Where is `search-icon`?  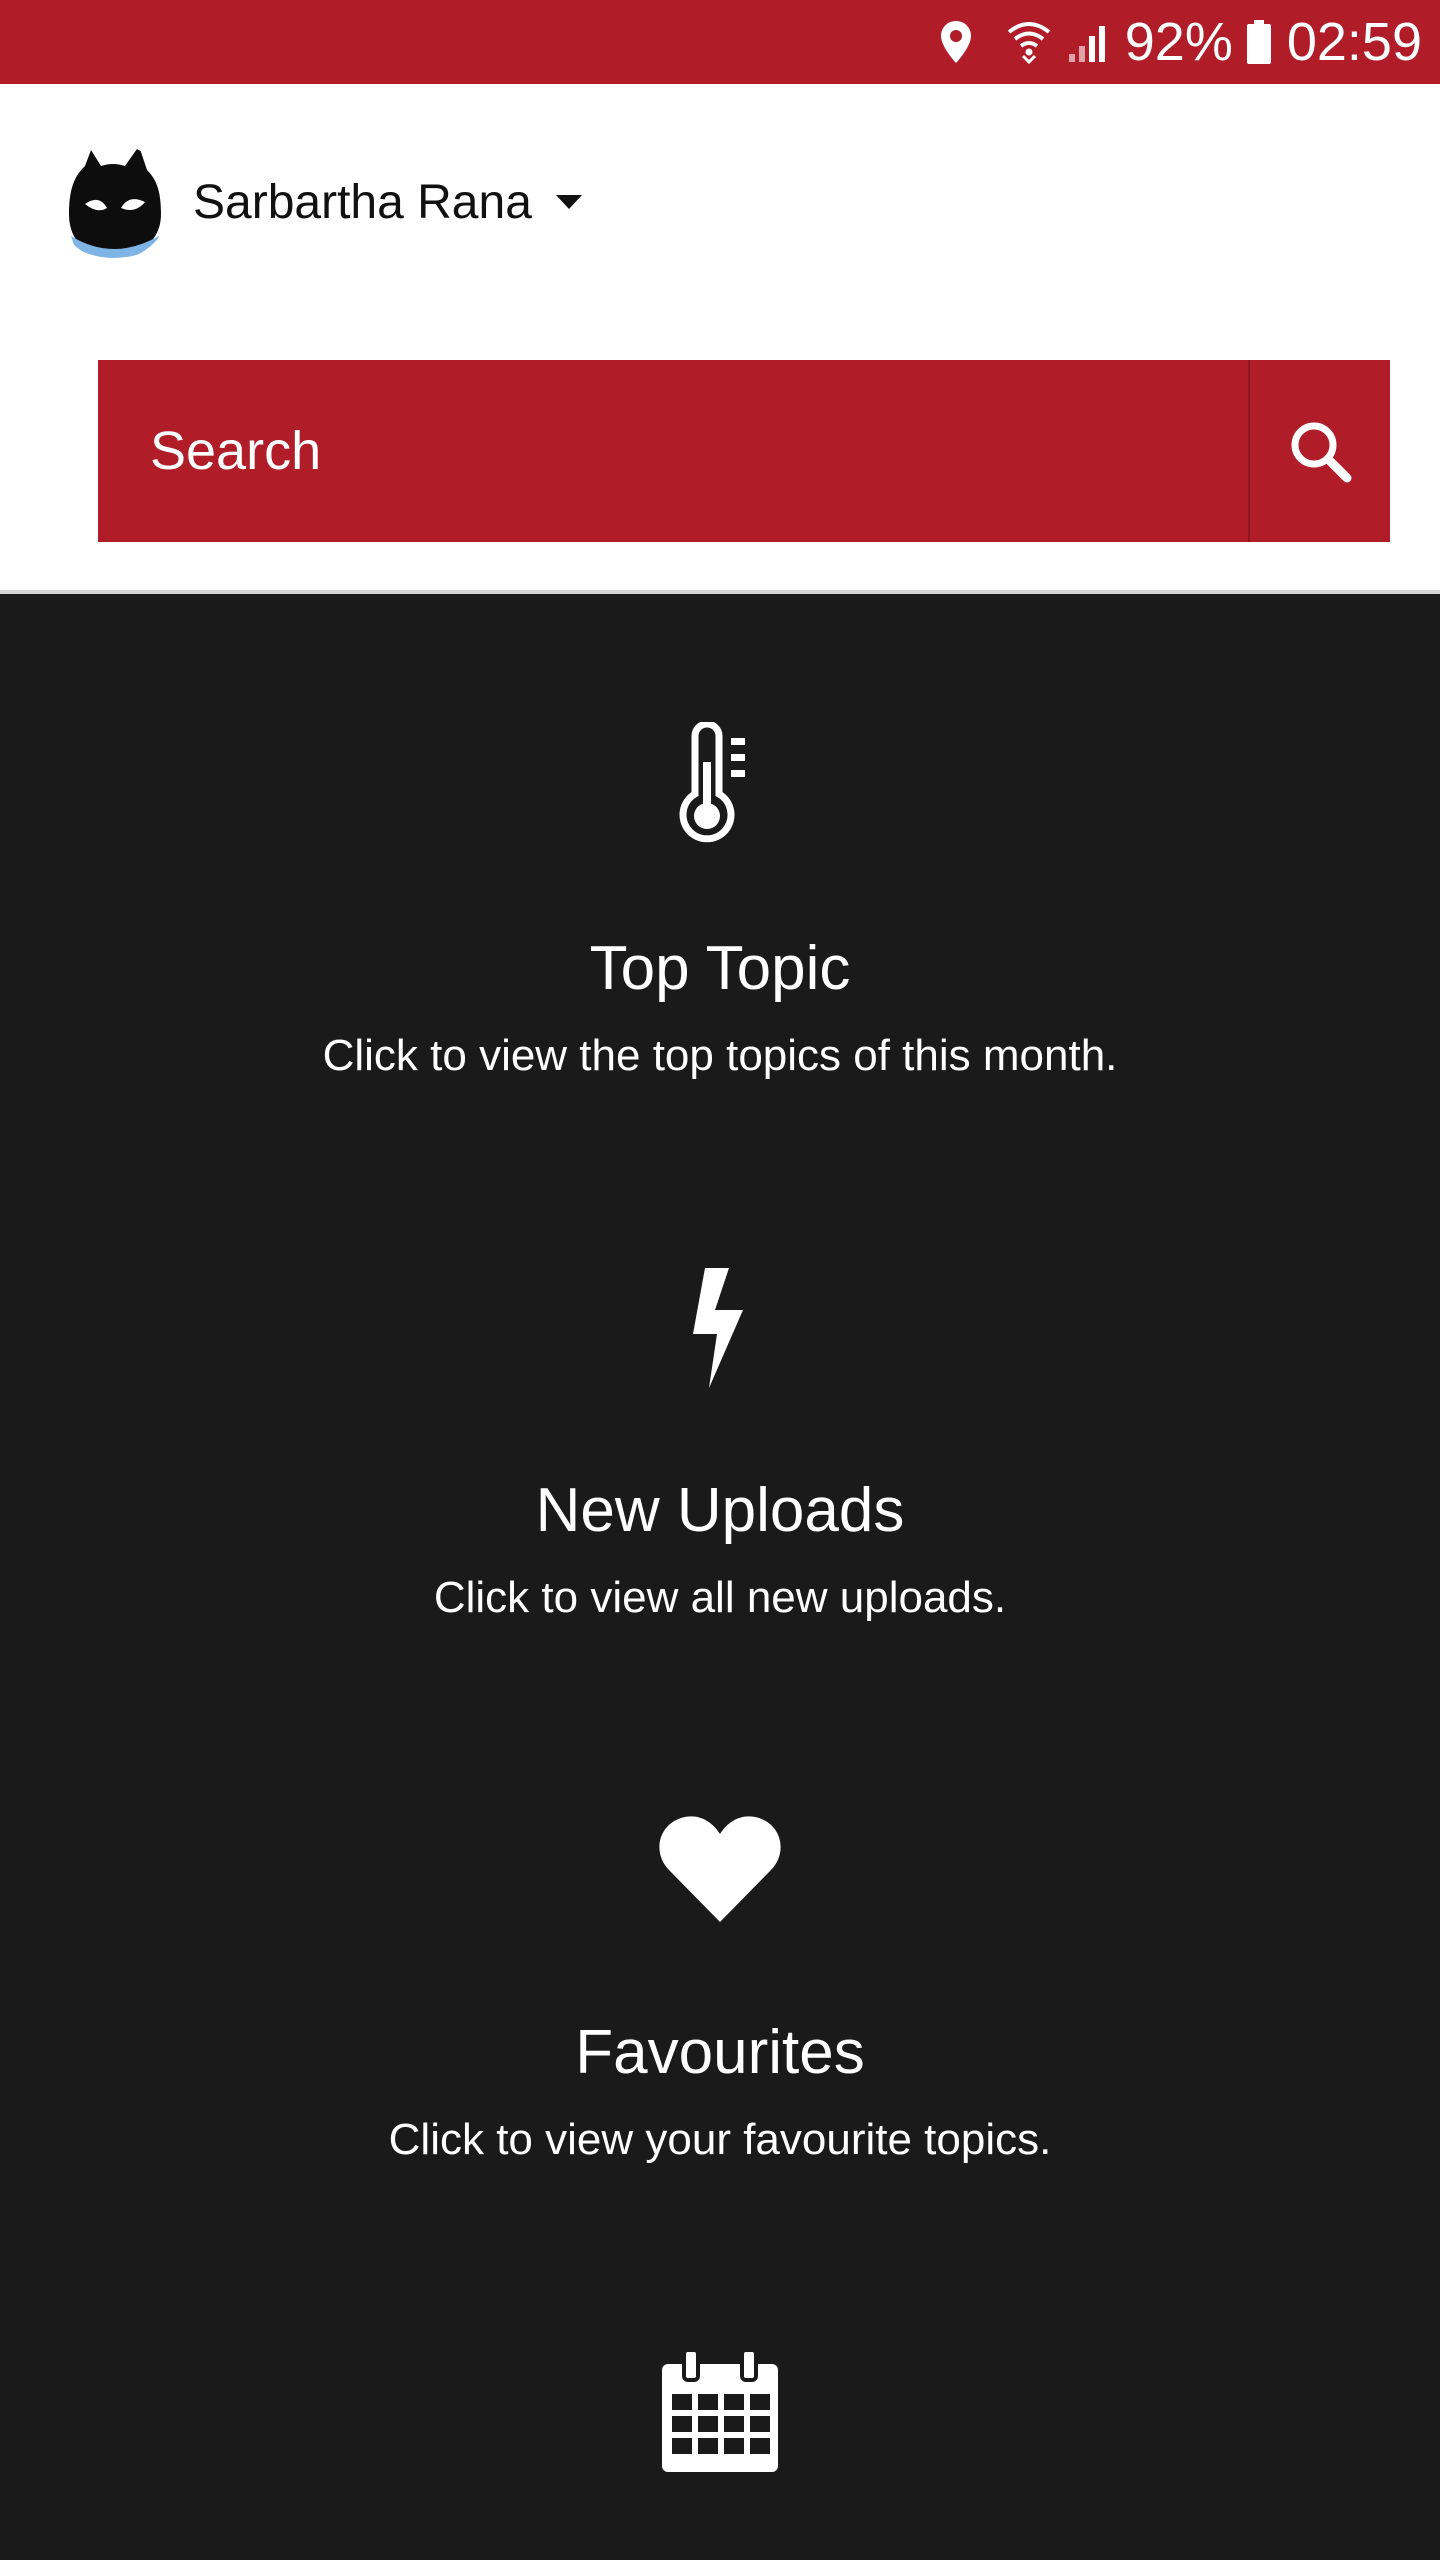
search-icon is located at coordinates (1320, 451).